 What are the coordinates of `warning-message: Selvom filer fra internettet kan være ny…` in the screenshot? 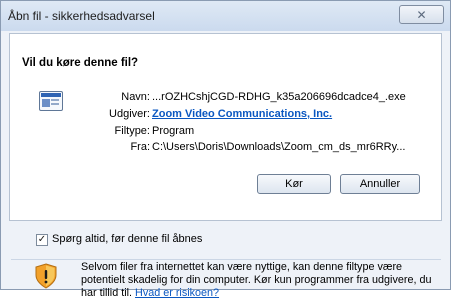 It's located at (256, 280).